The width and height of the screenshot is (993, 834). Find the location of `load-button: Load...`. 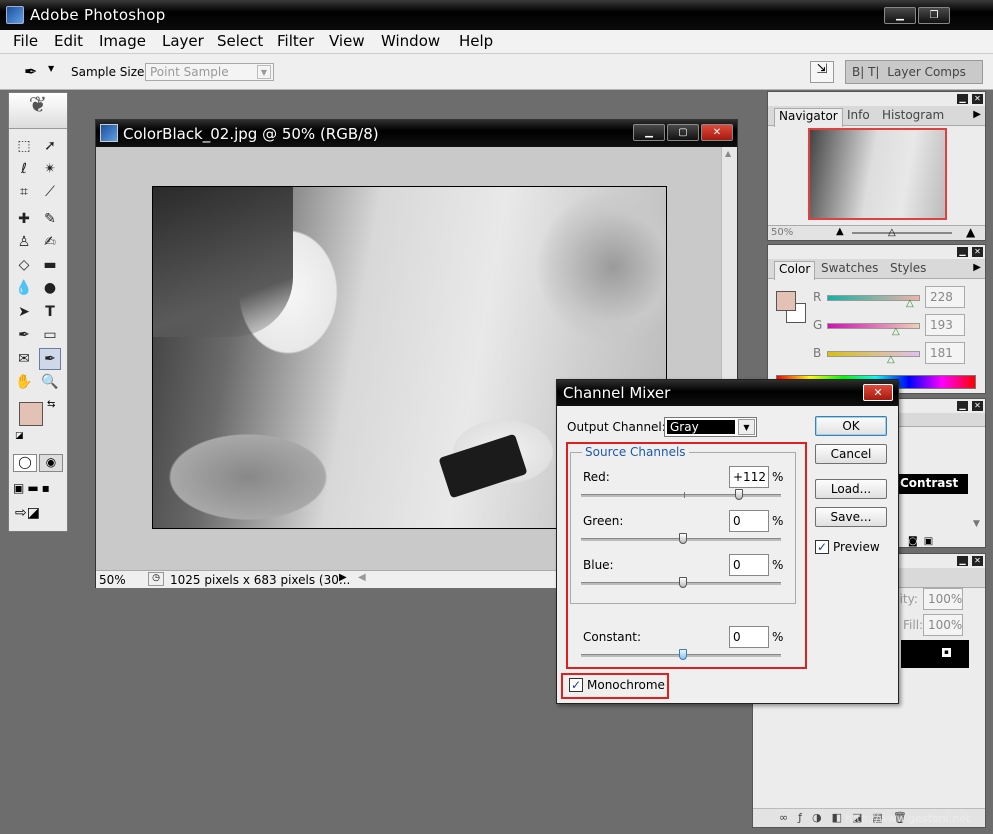

load-button: Load... is located at coordinates (851, 489).